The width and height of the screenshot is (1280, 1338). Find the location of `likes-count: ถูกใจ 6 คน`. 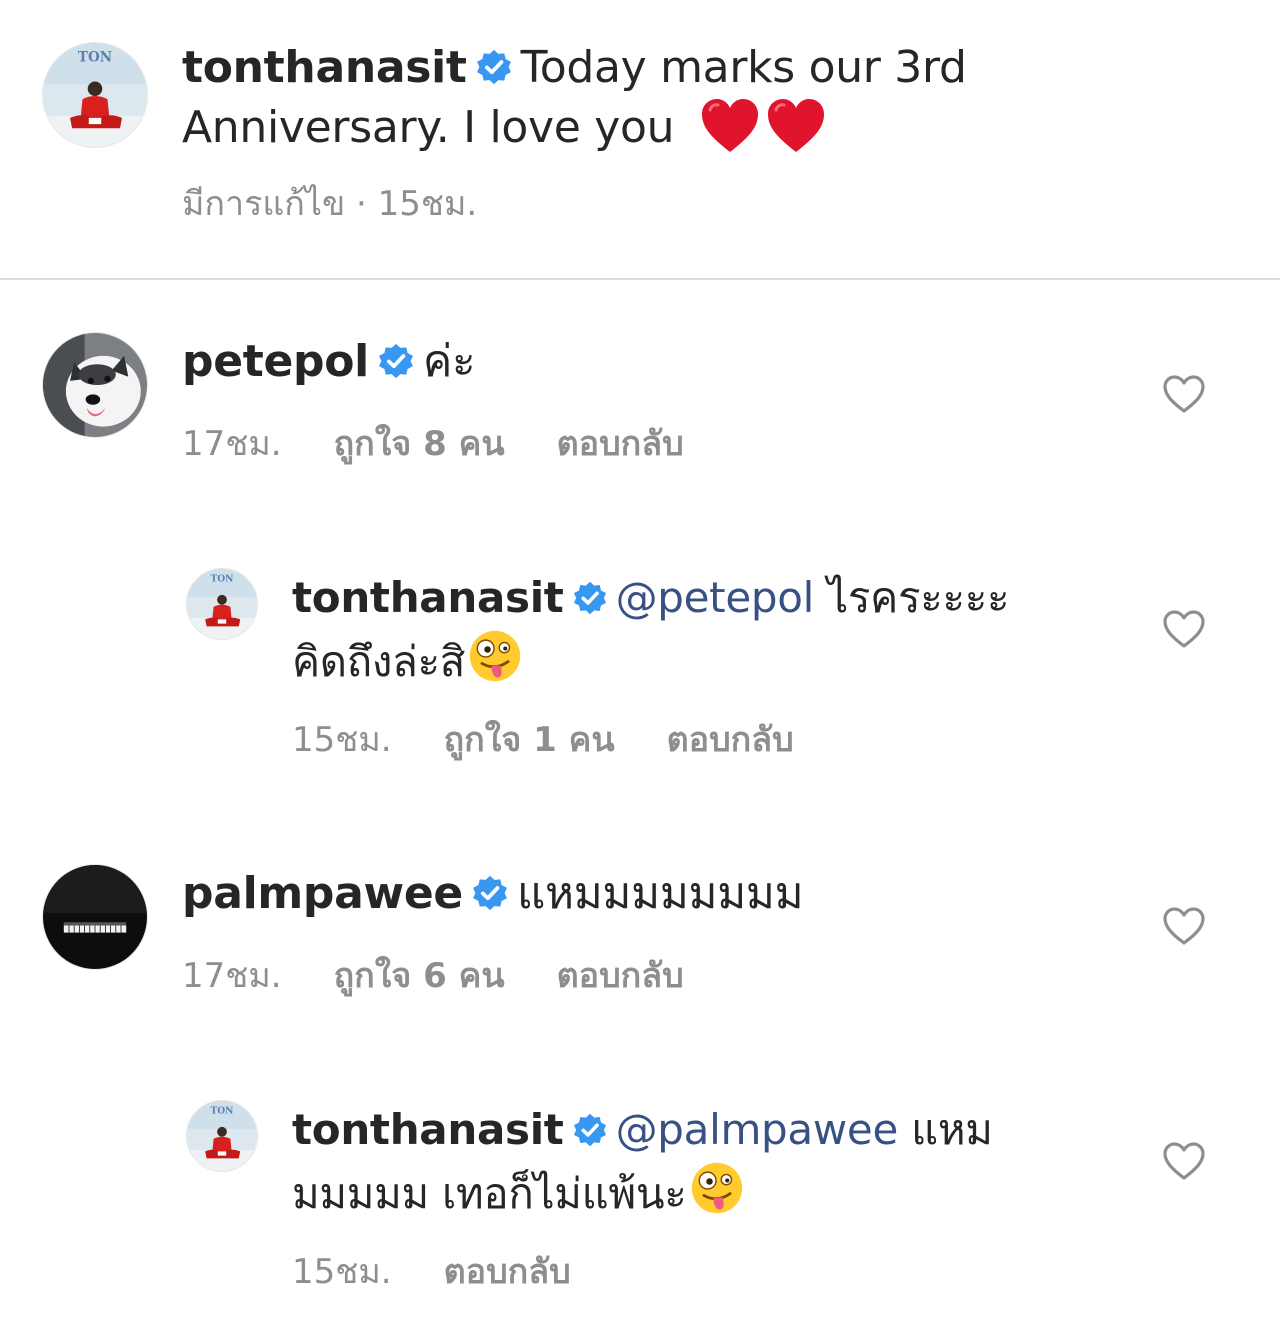

likes-count: ถูกใจ 6 คน is located at coordinates (419, 976).